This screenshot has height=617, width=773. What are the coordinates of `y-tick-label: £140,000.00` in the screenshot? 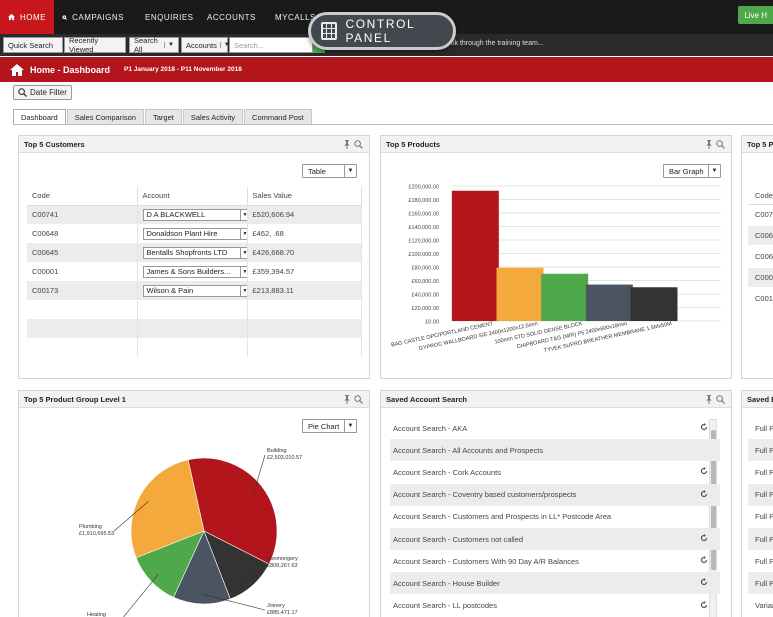 It's located at (423, 228).